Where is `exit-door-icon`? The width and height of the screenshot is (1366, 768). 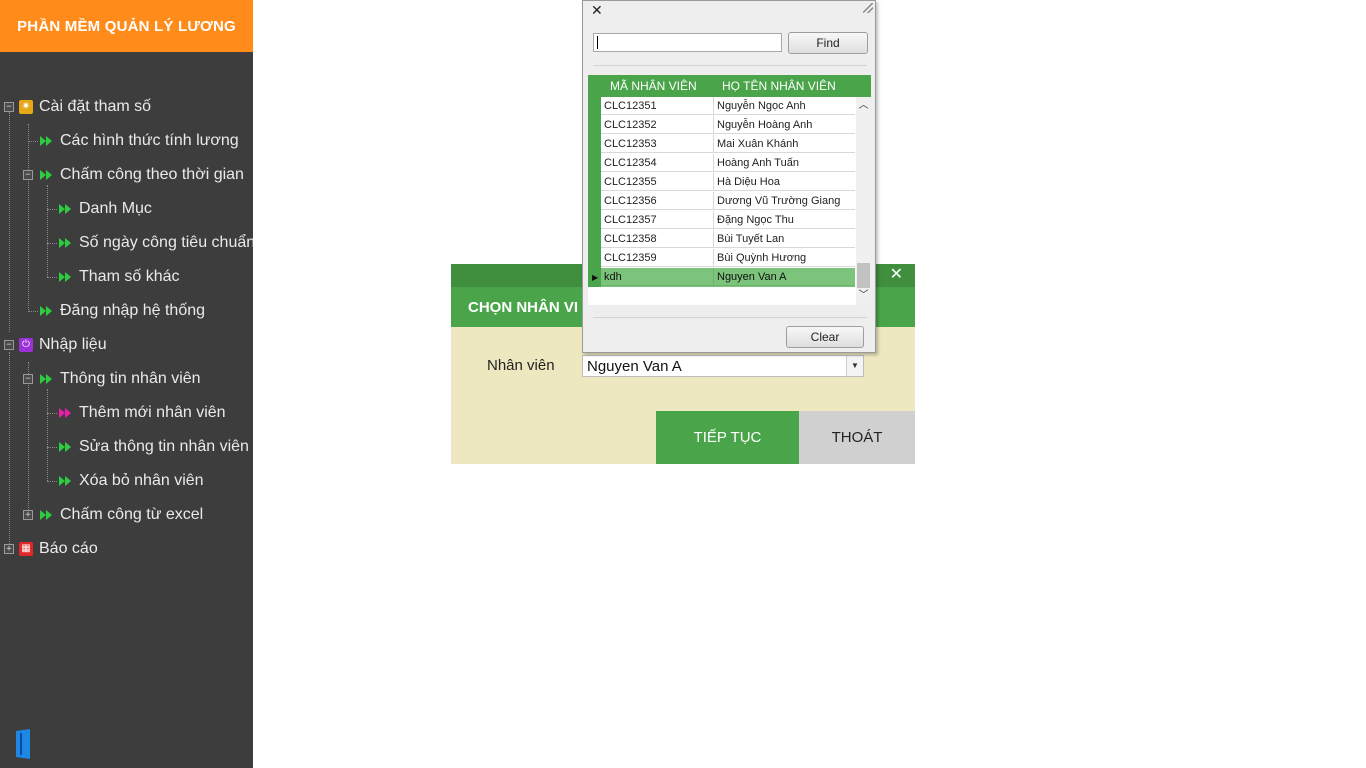
exit-door-icon is located at coordinates (24, 744).